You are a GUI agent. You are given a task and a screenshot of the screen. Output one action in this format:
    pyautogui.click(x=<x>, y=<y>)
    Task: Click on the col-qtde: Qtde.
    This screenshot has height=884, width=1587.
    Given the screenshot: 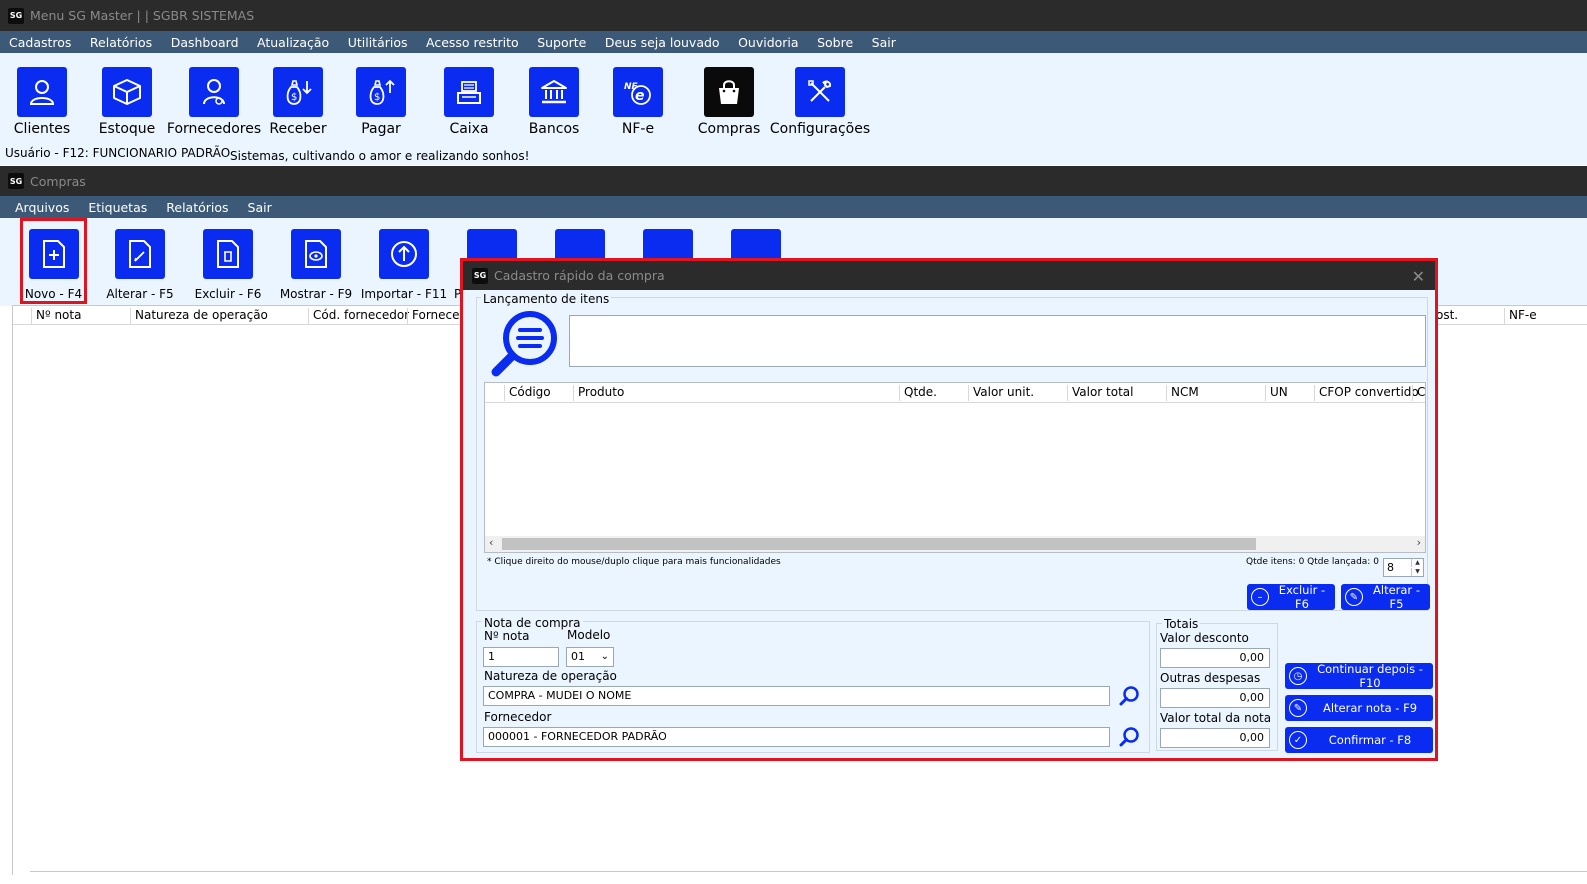 What is the action you would take?
    pyautogui.click(x=918, y=393)
    